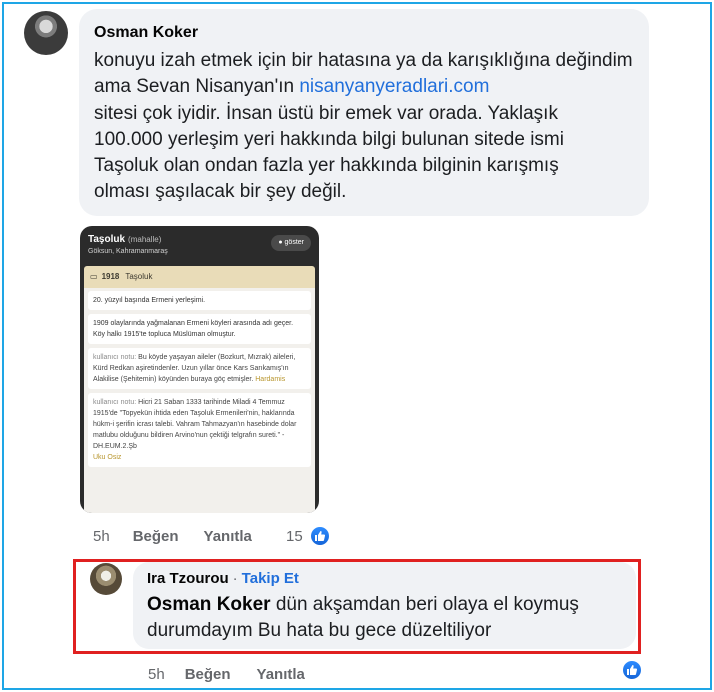 The image size is (714, 692). What do you see at coordinates (385, 579) in the screenshot?
I see `reply-header: Ira Tzourou · Takip Et` at bounding box center [385, 579].